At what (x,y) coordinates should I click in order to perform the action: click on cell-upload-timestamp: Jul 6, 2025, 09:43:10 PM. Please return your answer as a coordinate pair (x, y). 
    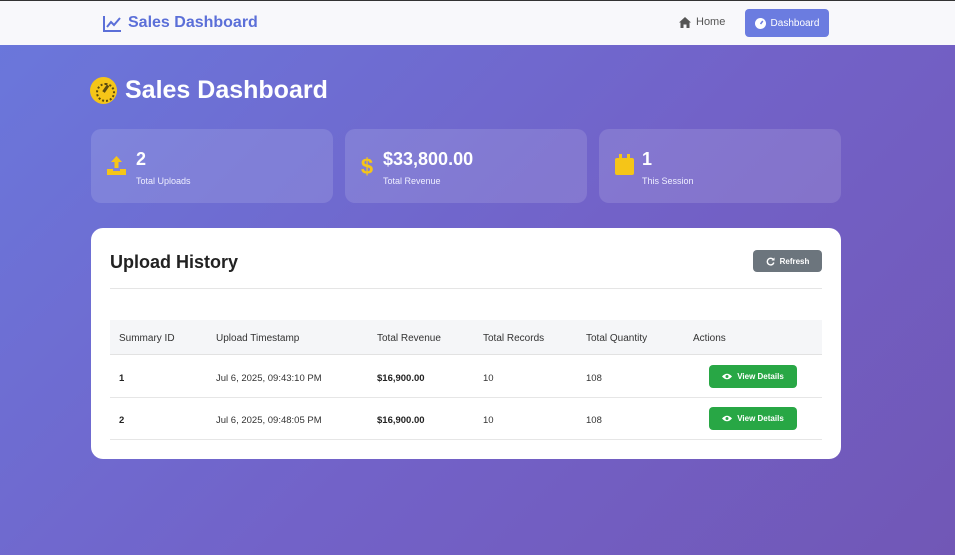
    Looking at the image, I should click on (269, 378).